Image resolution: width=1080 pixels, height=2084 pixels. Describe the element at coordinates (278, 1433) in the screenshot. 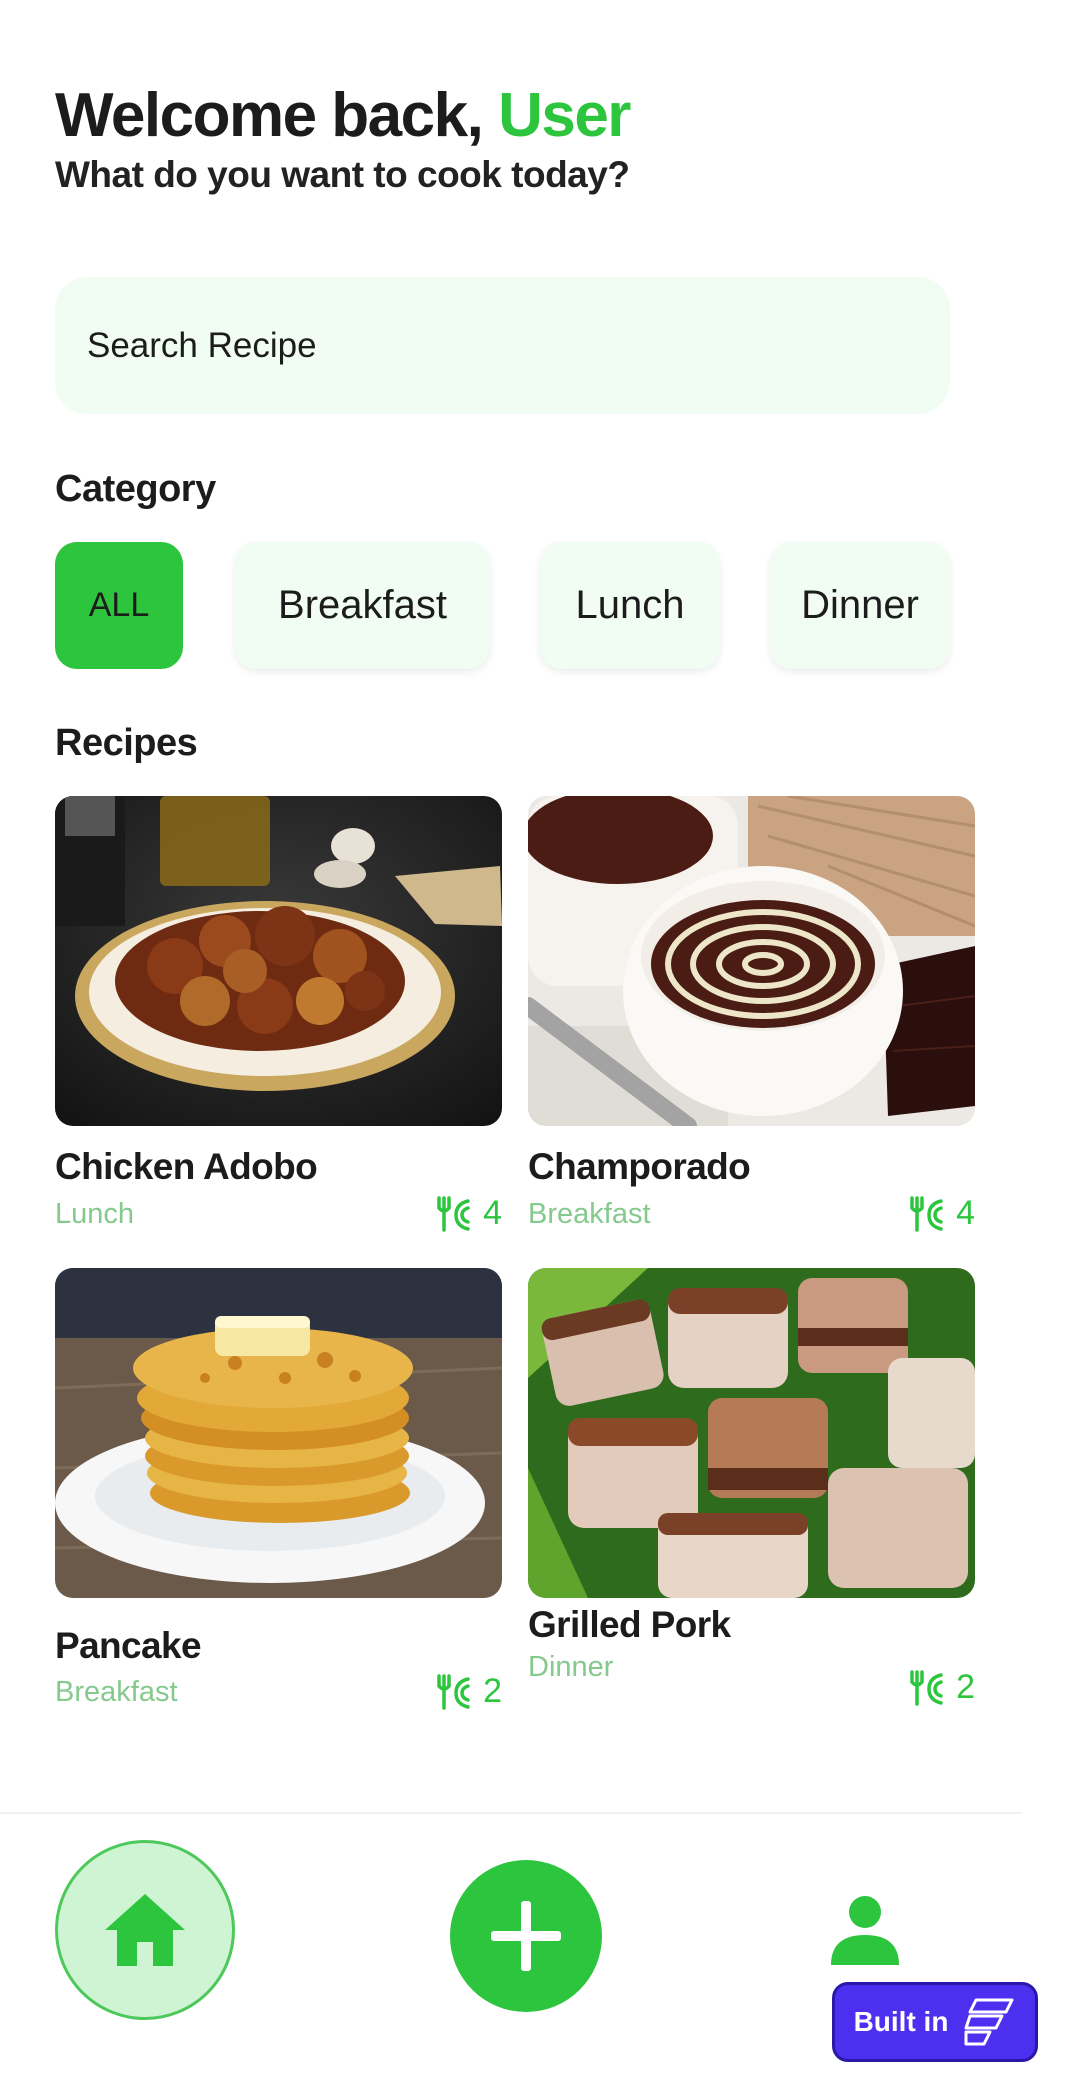

I see `recipe-image-pancake` at that location.